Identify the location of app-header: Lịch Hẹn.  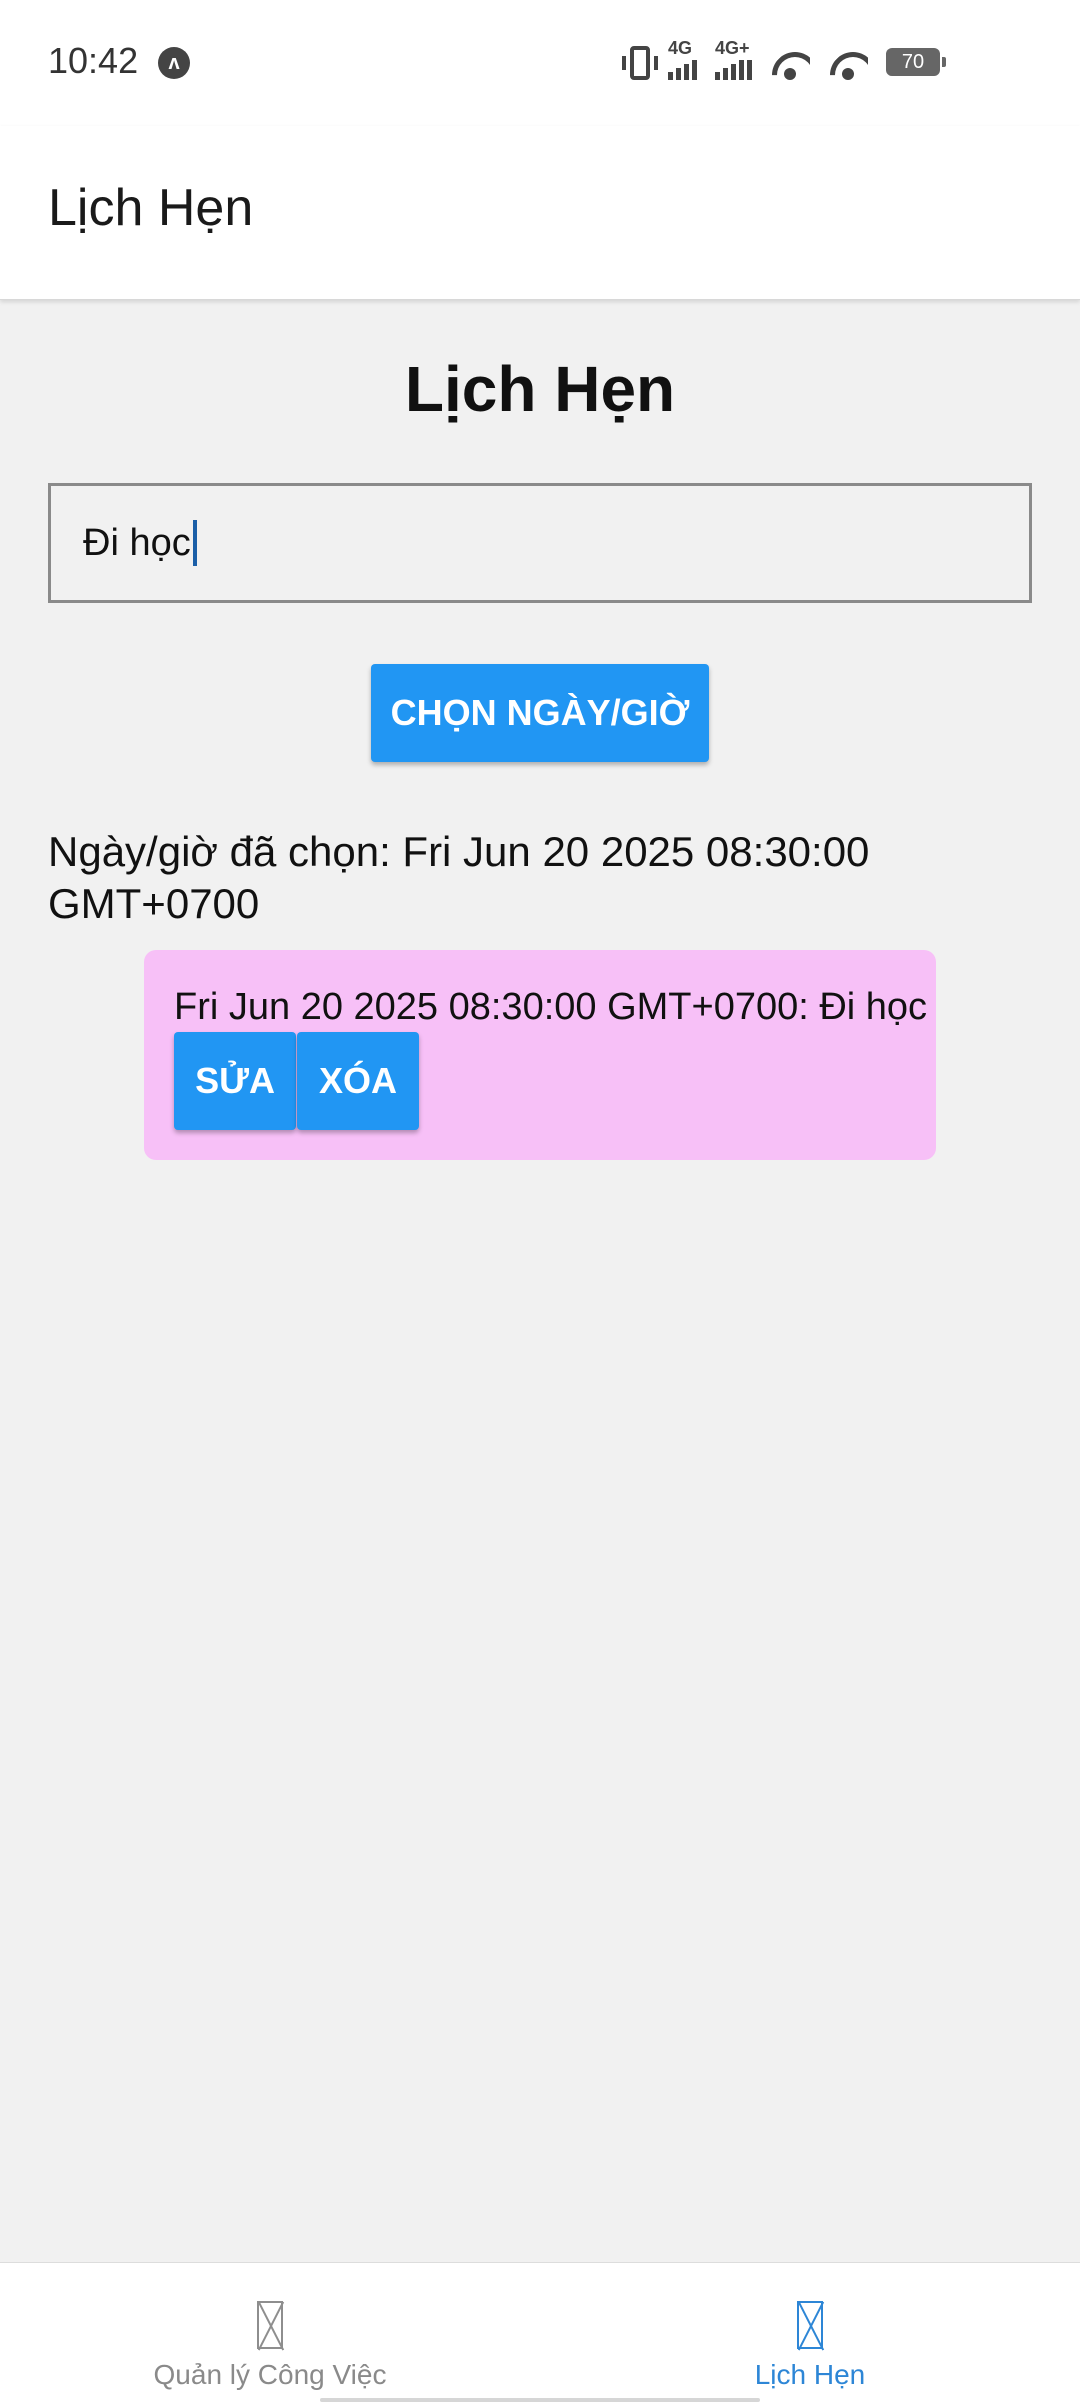
(540, 213).